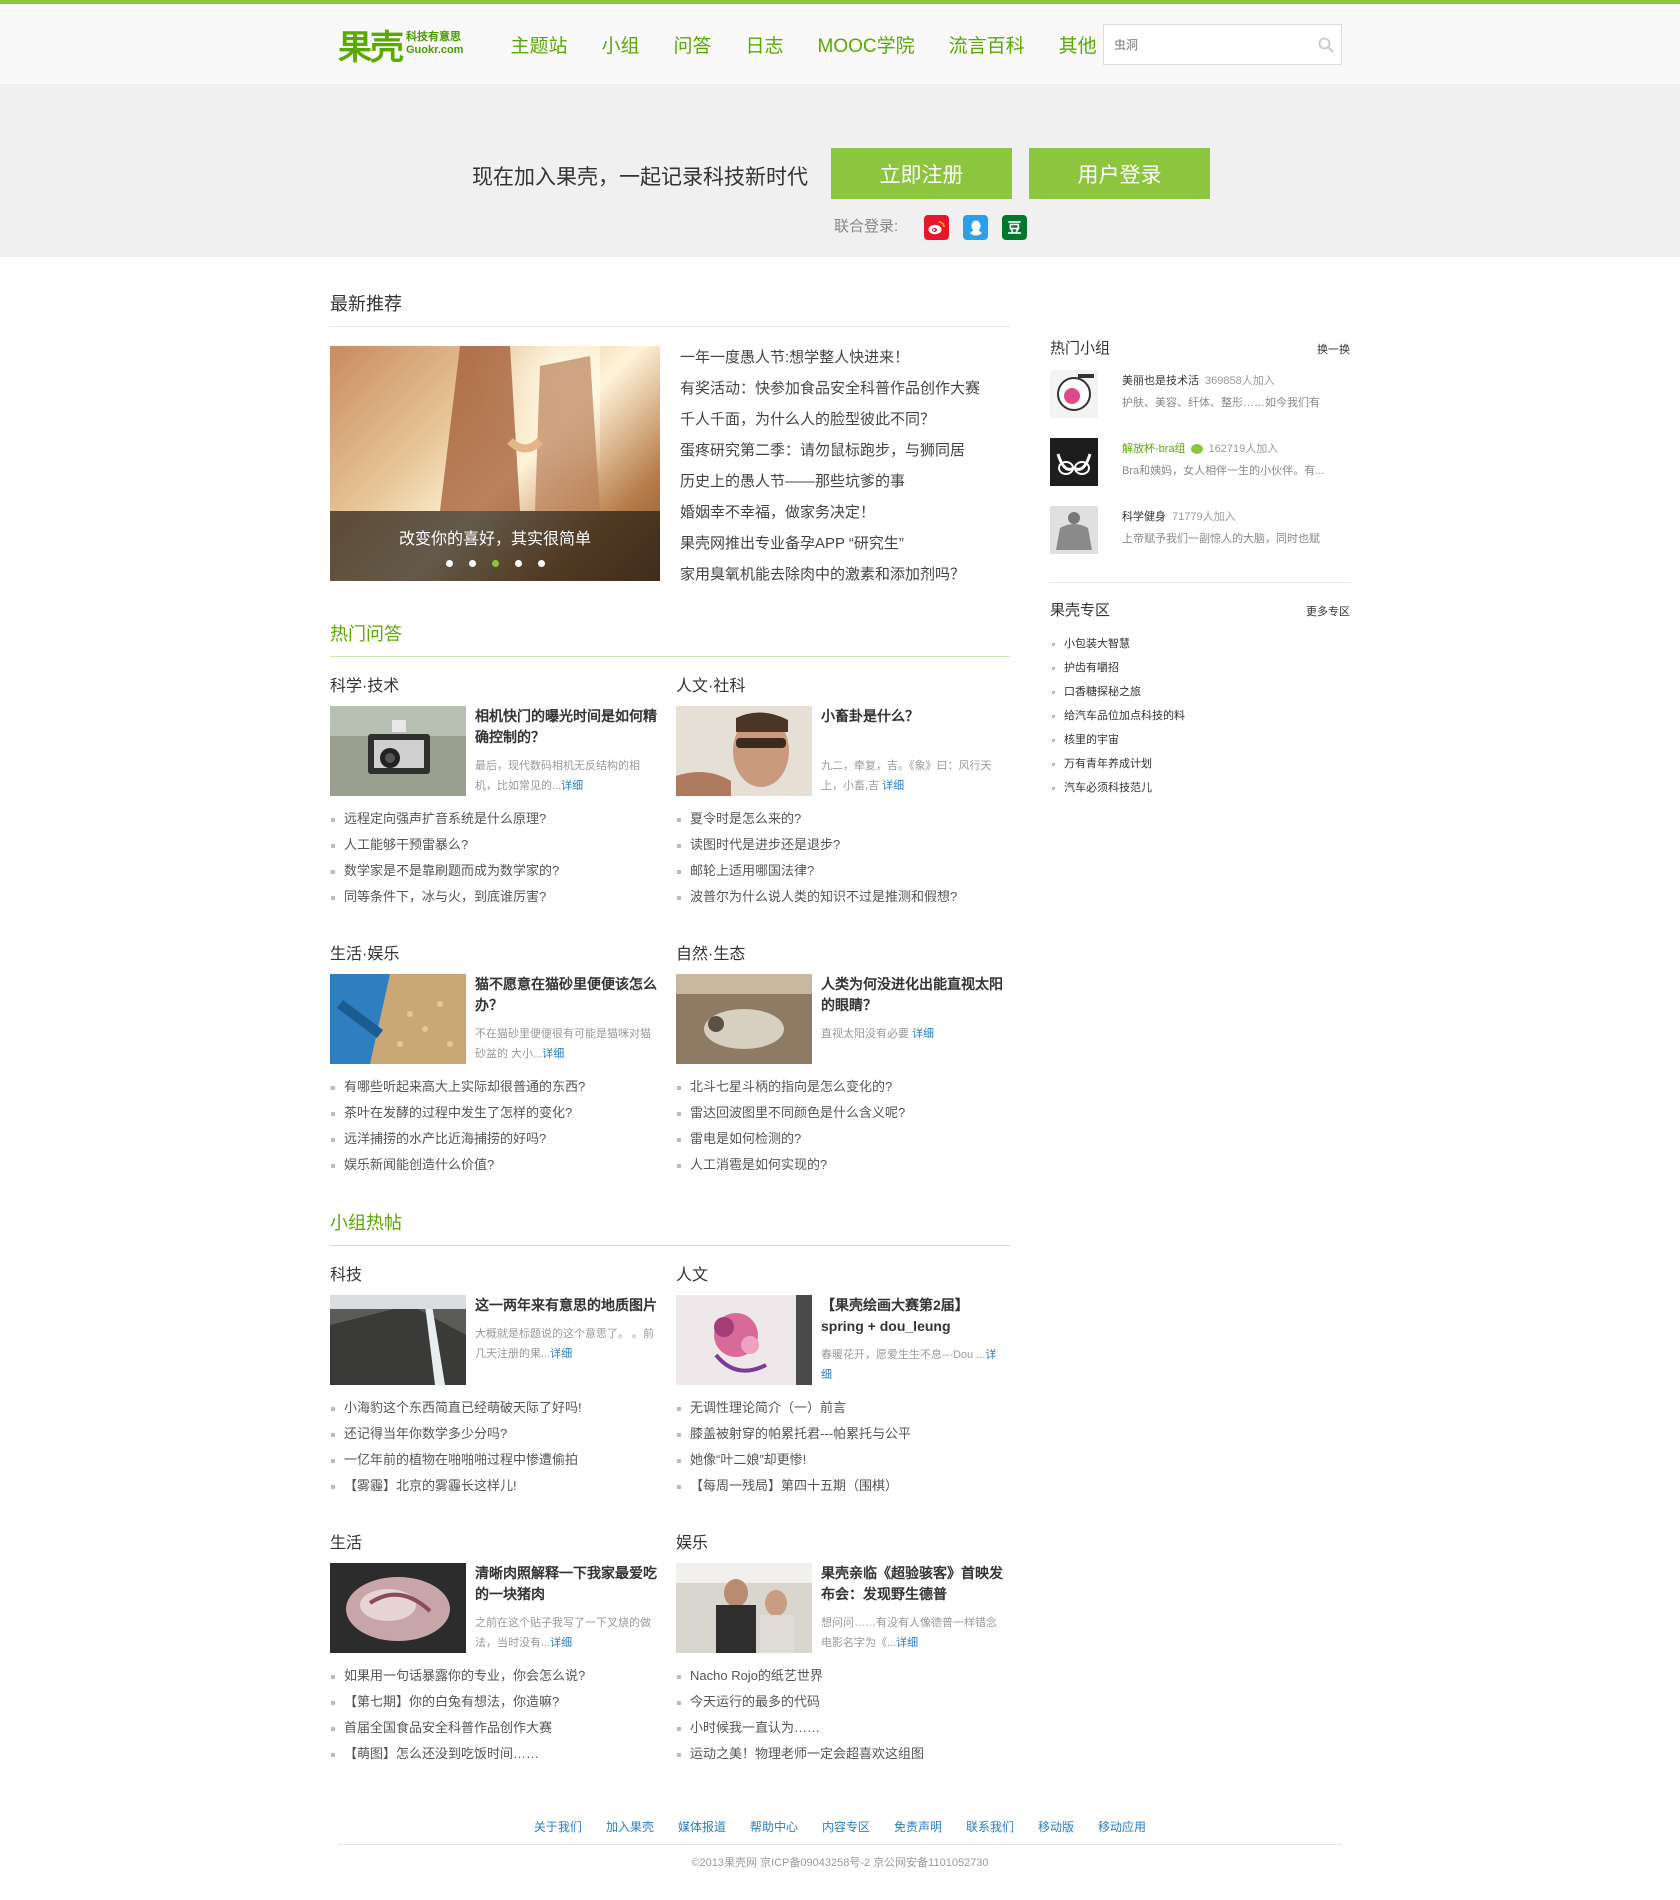 The image size is (1680, 1900). Describe the element at coordinates (845, 357) in the screenshot. I see `latest-item: 一年一度愚人节:想学整人快进来！` at that location.